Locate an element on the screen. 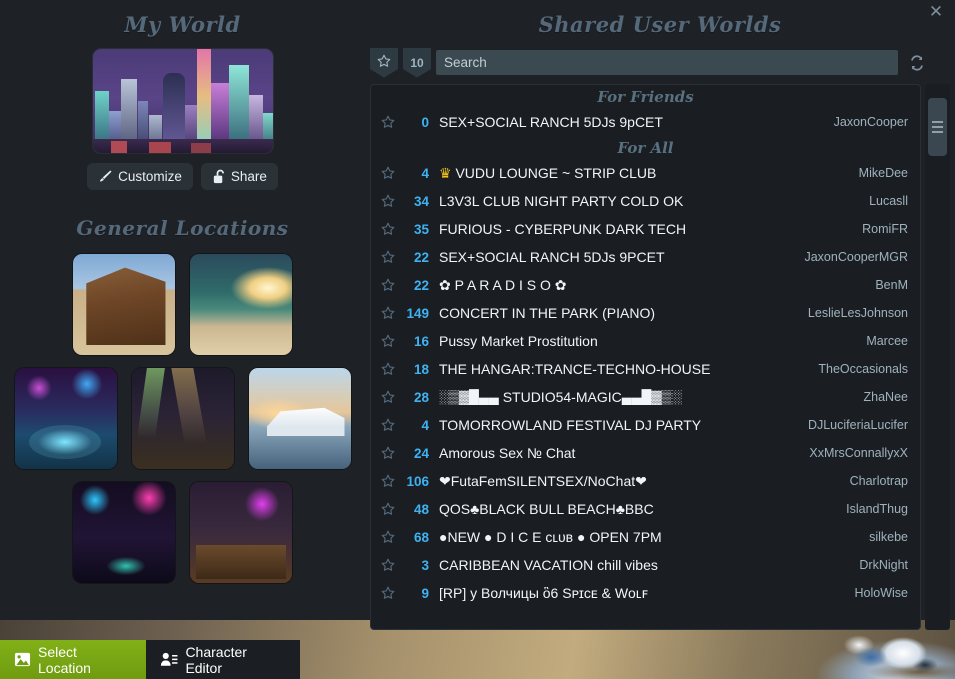  world-row: 0 SEX+SOCIAL RANCH 5DJs 9pCET JaxonCooper is located at coordinates (645, 122).